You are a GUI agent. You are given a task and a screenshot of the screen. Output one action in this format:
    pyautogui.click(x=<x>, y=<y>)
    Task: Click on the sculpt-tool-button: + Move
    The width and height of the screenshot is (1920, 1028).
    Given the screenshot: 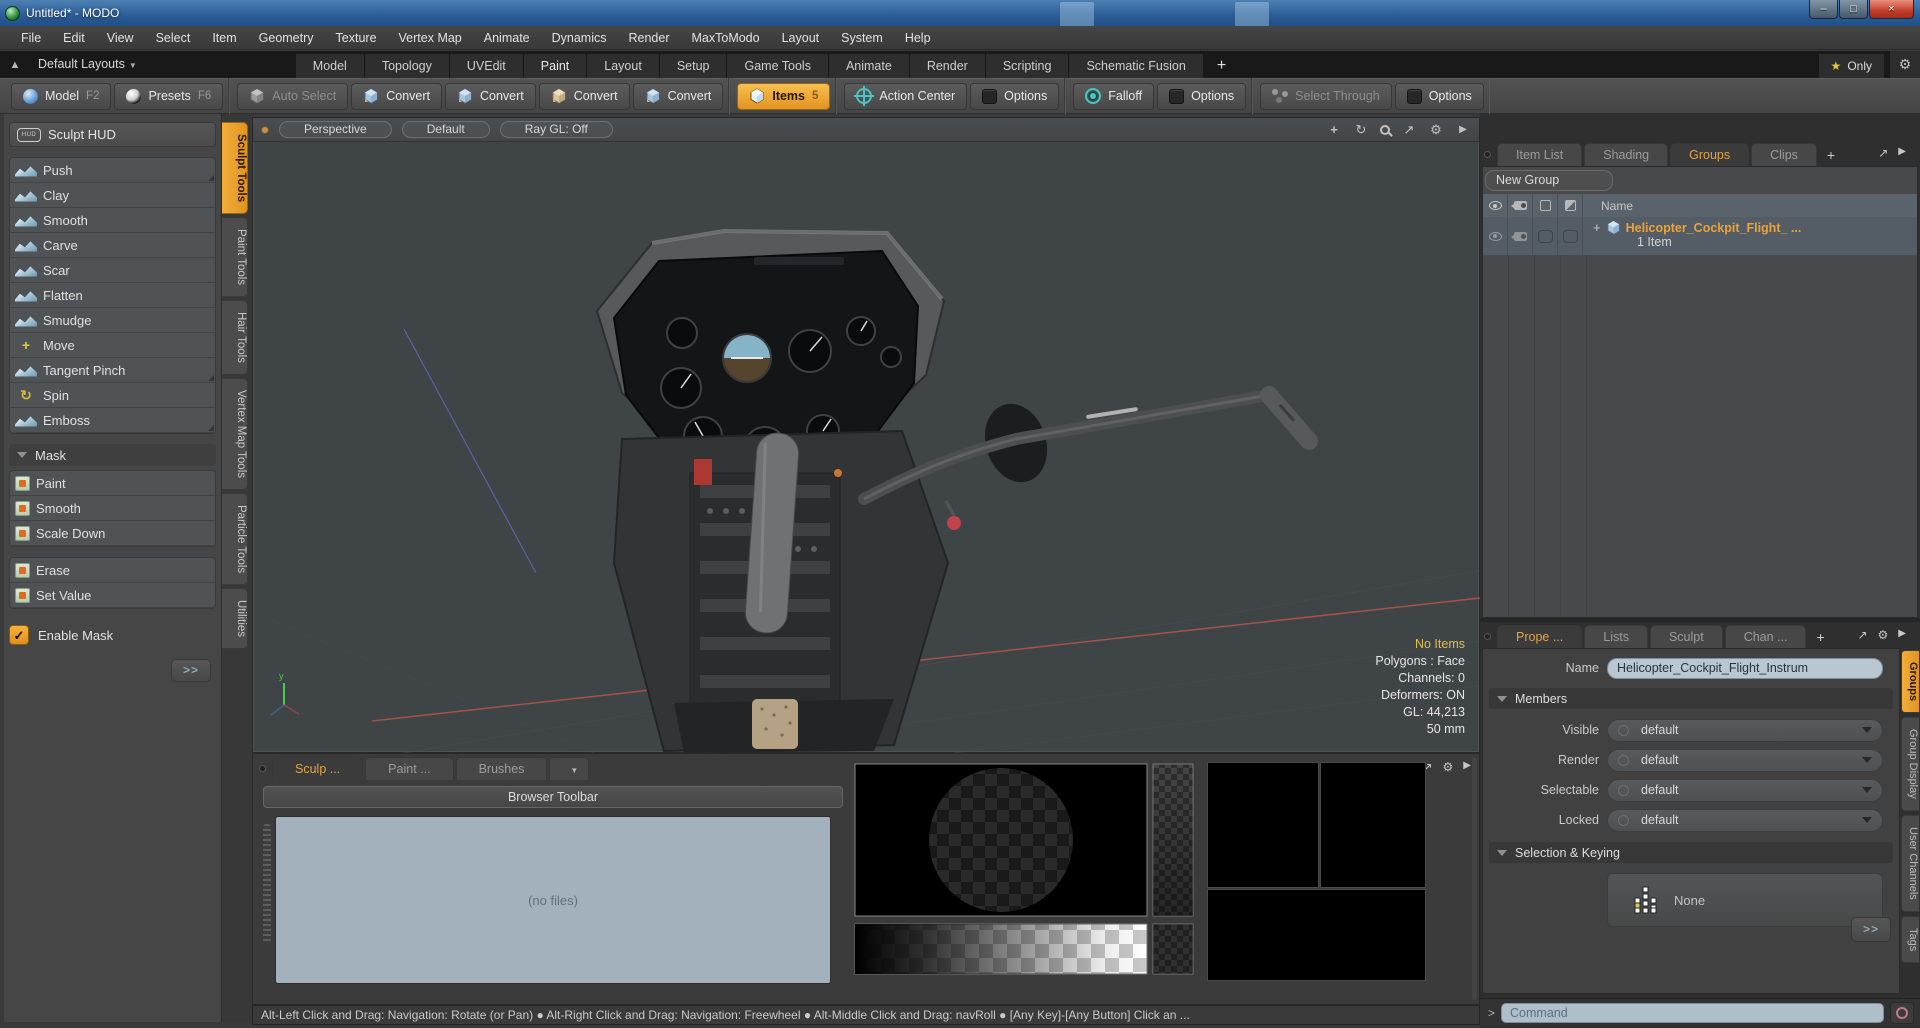 What is the action you would take?
    pyautogui.click(x=112, y=345)
    